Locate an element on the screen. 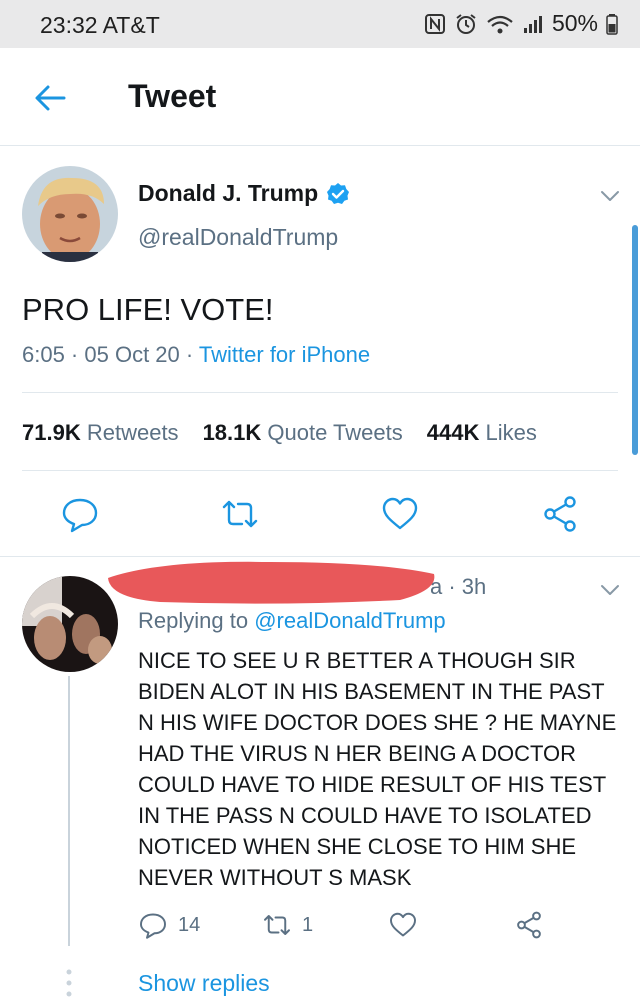  page-title: Tweet is located at coordinates (172, 96).